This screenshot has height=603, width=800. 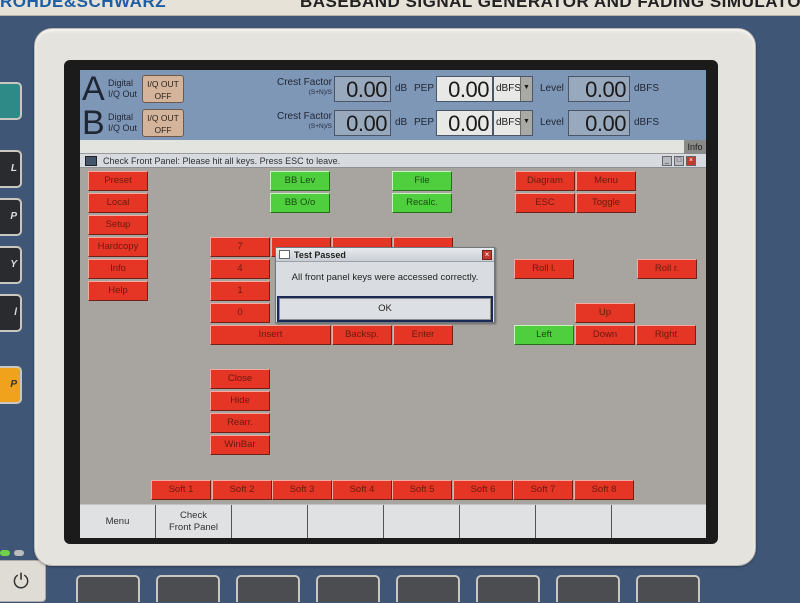 What do you see at coordinates (483, 490) in the screenshot?
I see `key-soft-6: Soft 6` at bounding box center [483, 490].